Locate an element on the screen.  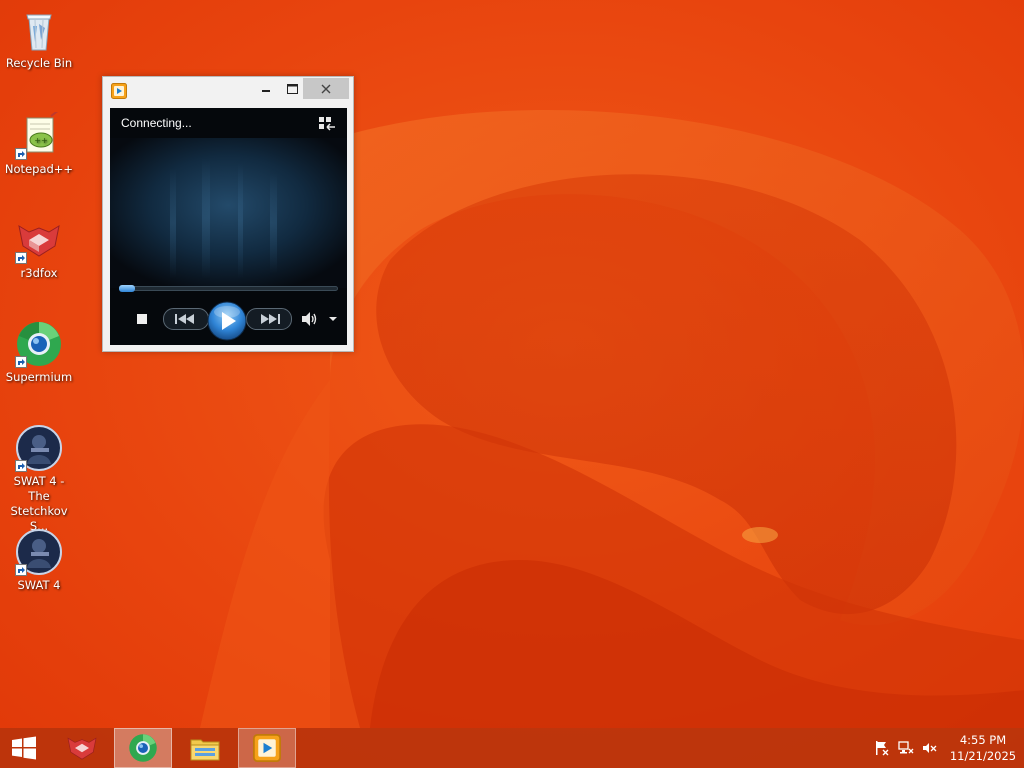
folder-icon is located at coordinates (205, 750).